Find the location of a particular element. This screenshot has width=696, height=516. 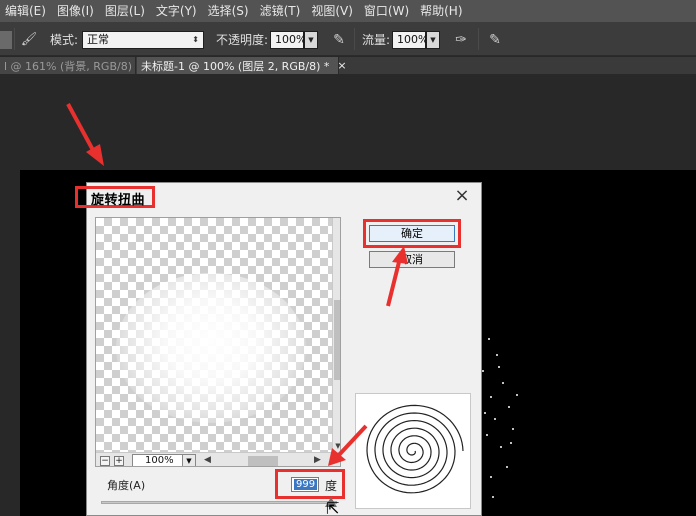

brush-preset-icon: 🖌 is located at coordinates (29, 40).